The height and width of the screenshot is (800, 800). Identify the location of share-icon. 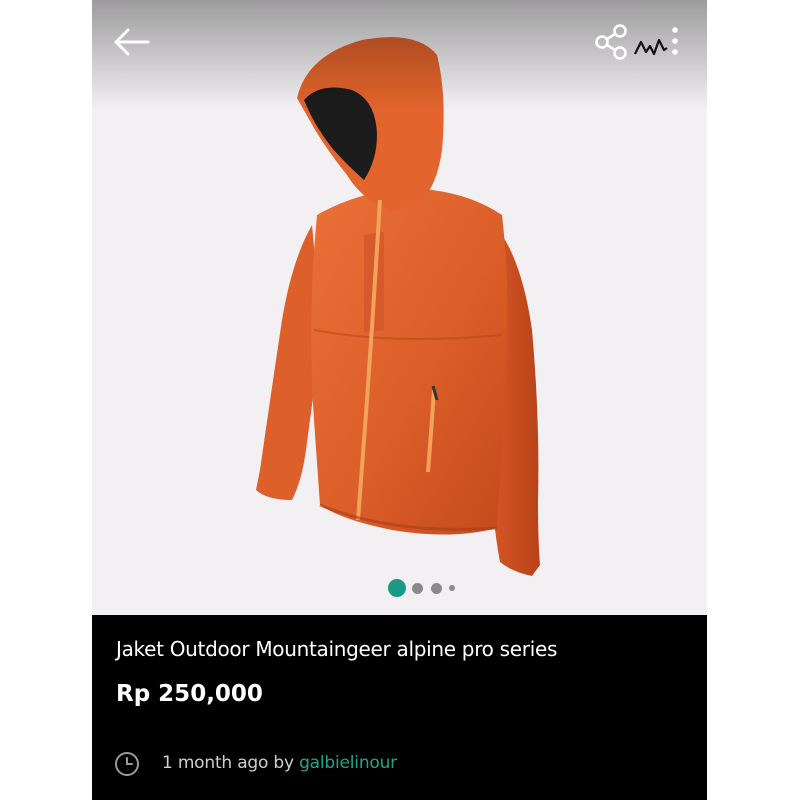
(612, 42).